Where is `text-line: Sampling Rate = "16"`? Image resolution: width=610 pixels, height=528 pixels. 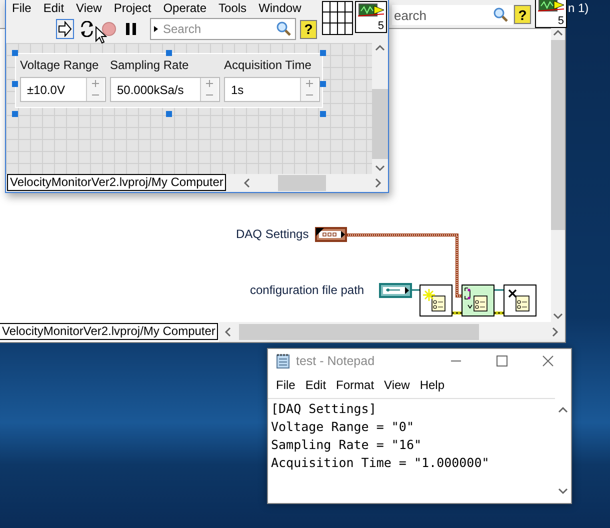
text-line: Sampling Rate = "16" is located at coordinates (347, 445).